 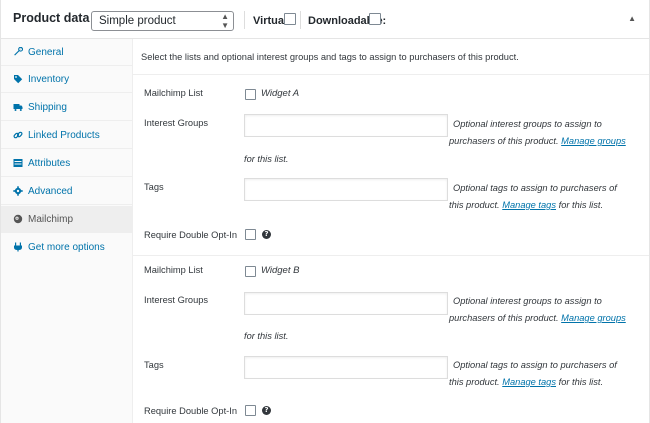 I want to click on tab-label: General, so click(x=46, y=52).